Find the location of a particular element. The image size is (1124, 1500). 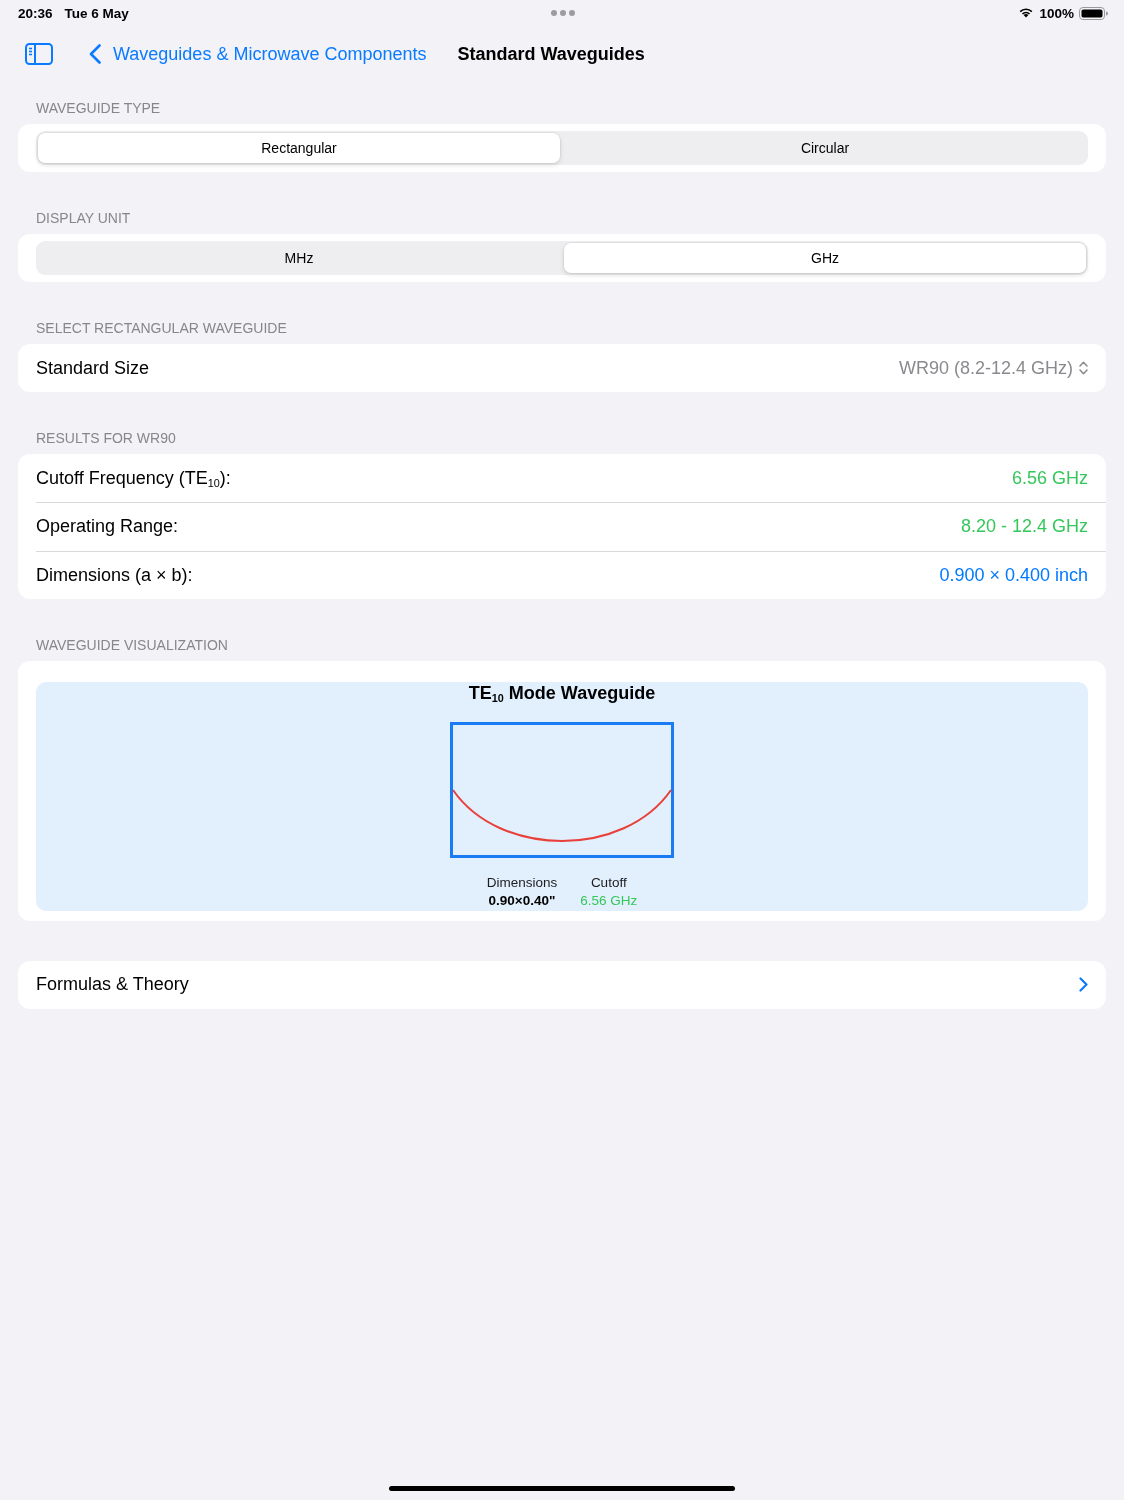

sidebar-icon is located at coordinates (39, 54).